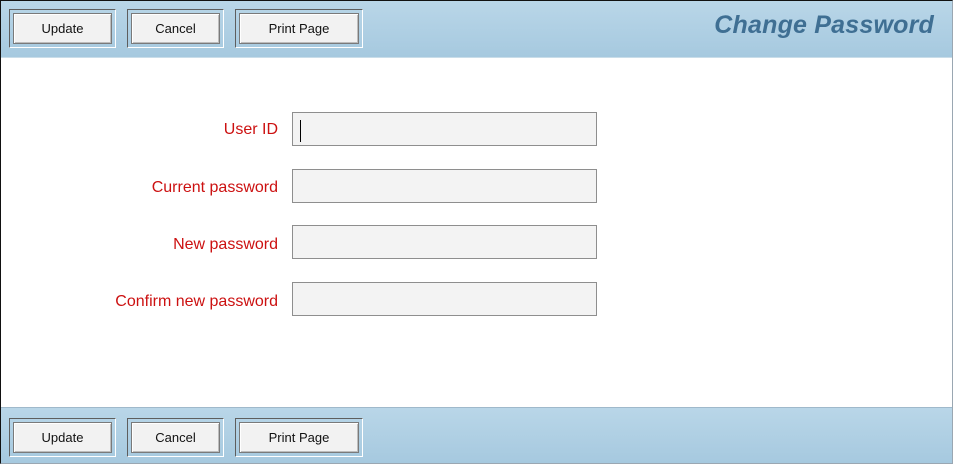 The height and width of the screenshot is (464, 953). What do you see at coordinates (62, 28) in the screenshot?
I see `update-button-top: Update` at bounding box center [62, 28].